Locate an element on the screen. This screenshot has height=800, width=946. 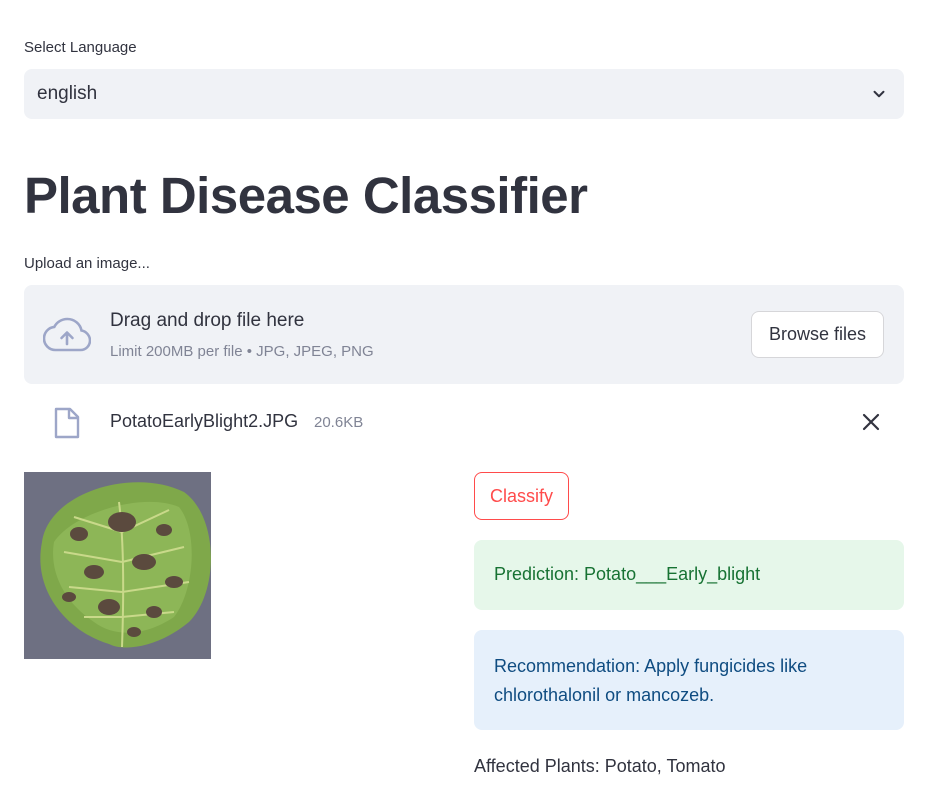
file-size: 20.6KB is located at coordinates (339, 422).